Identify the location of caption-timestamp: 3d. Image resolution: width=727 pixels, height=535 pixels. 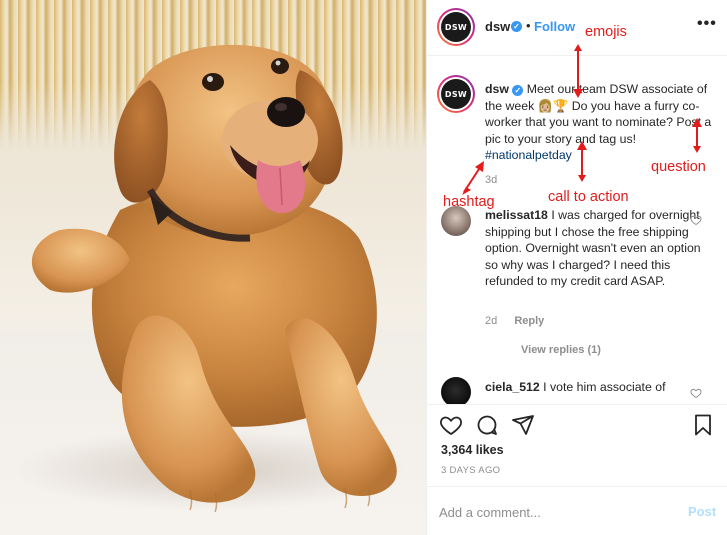
(491, 180).